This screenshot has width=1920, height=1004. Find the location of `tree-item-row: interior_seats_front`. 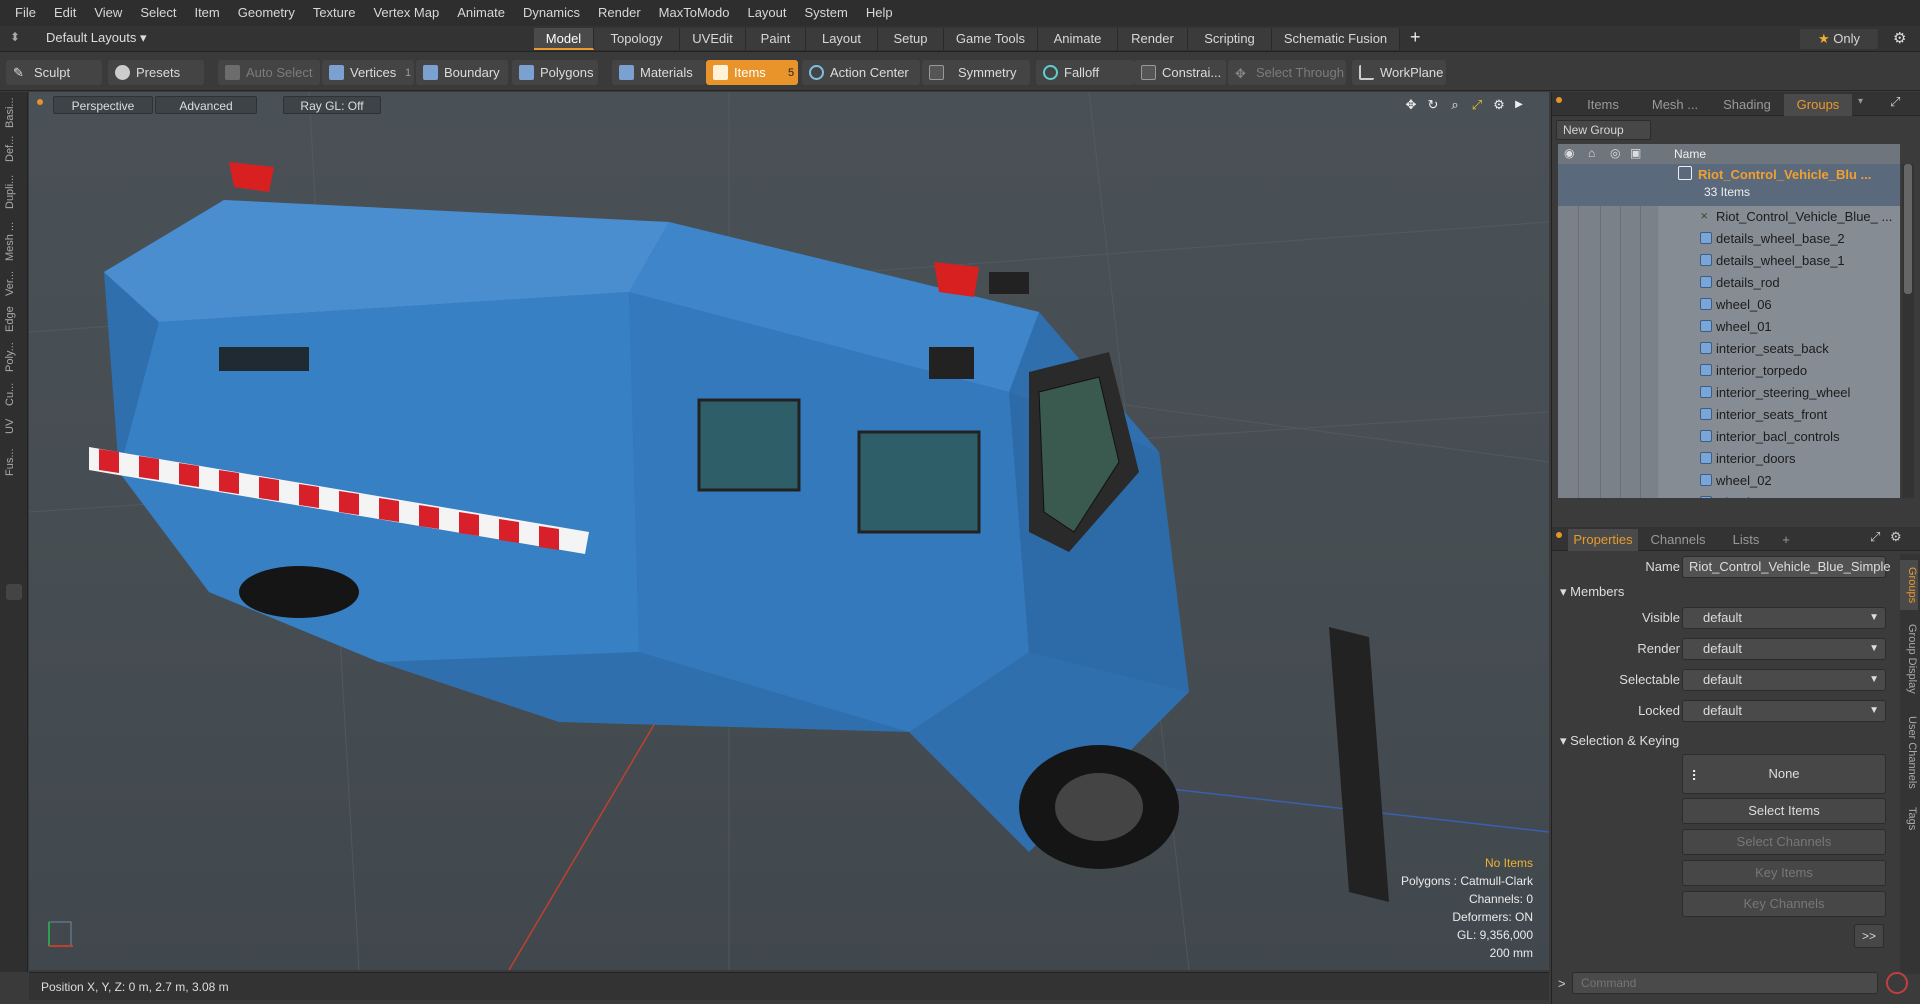

tree-item-row: interior_seats_front is located at coordinates (1729, 414).